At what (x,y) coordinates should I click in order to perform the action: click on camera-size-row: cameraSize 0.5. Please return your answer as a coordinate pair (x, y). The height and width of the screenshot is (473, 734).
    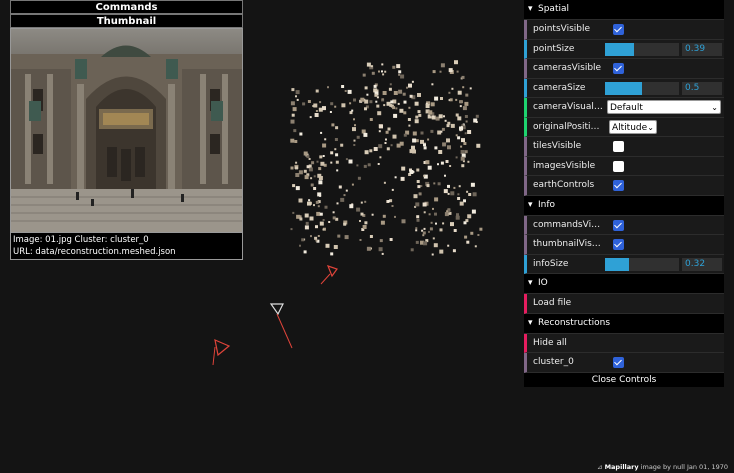
    Looking at the image, I should click on (624, 88).